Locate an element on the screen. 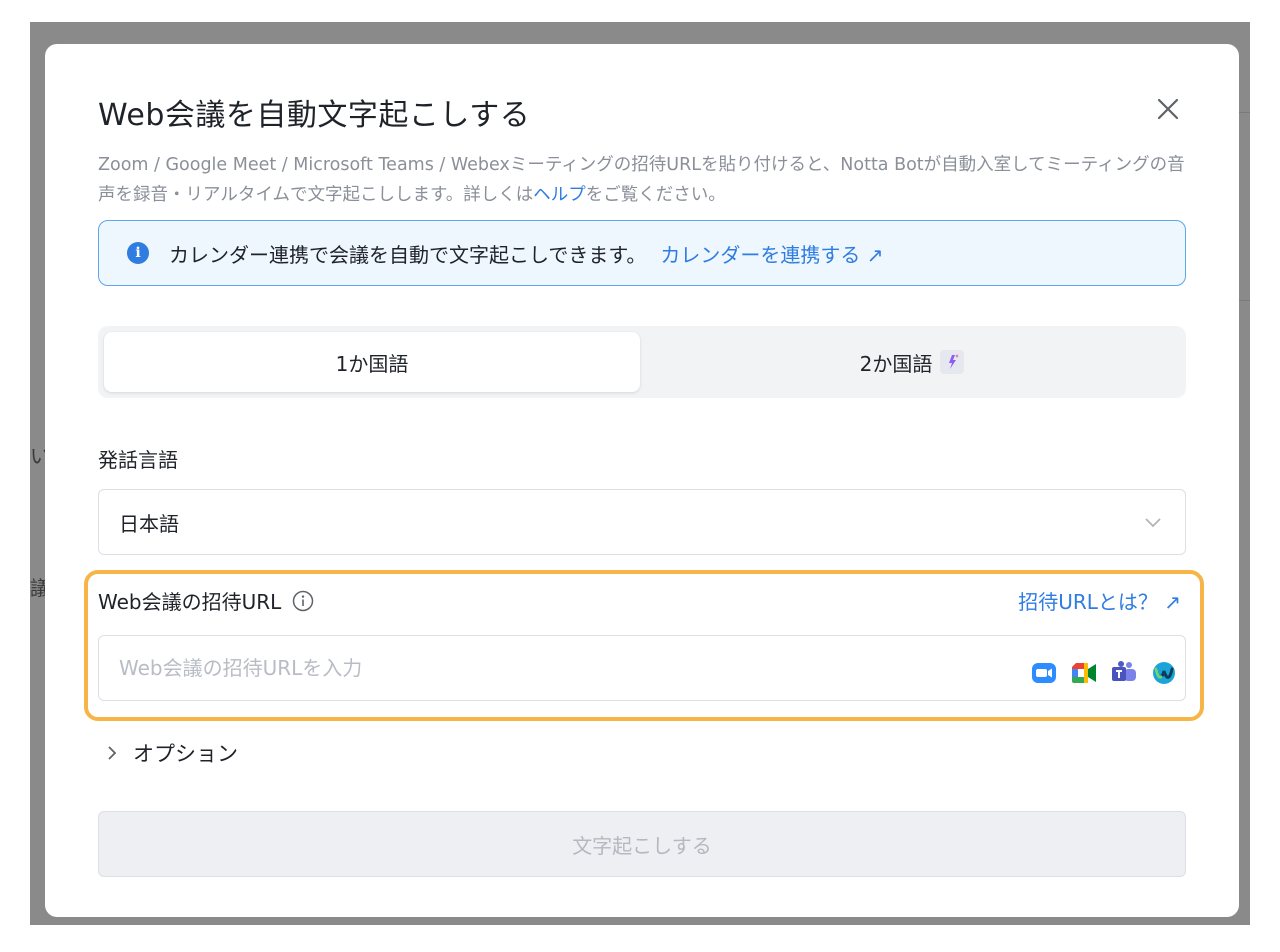  banner-message: カレンダー連携で会議を自動で文字起こしできます。 is located at coordinates (408, 254).